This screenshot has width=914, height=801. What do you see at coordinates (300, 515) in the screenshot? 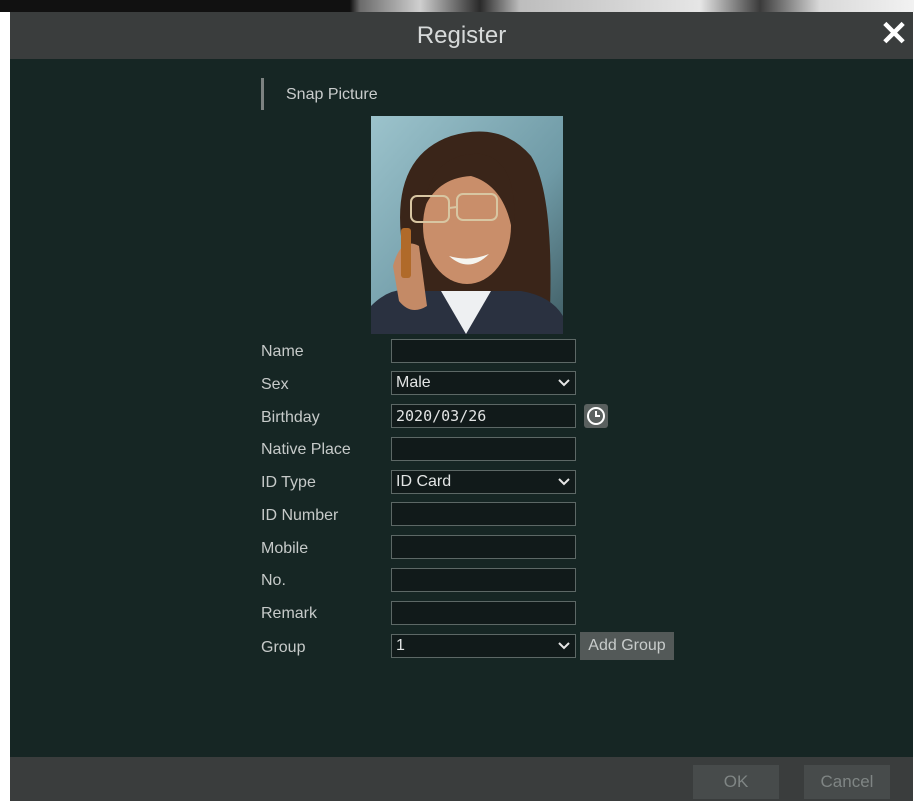
I see `id-number-label: ID Number` at bounding box center [300, 515].